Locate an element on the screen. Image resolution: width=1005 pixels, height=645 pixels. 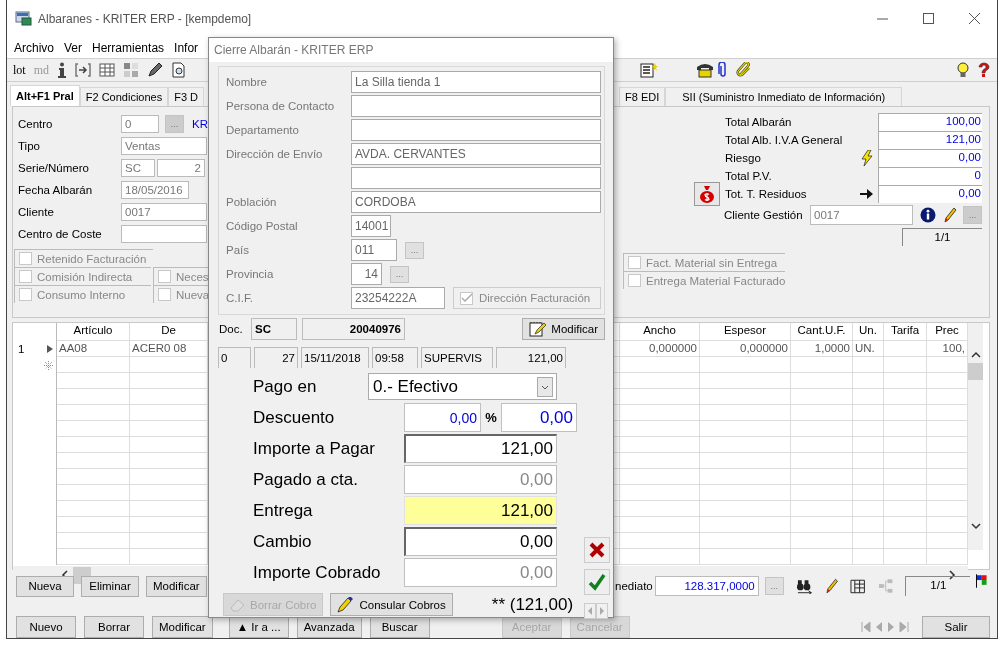
column-header: Un. is located at coordinates (868, 332).